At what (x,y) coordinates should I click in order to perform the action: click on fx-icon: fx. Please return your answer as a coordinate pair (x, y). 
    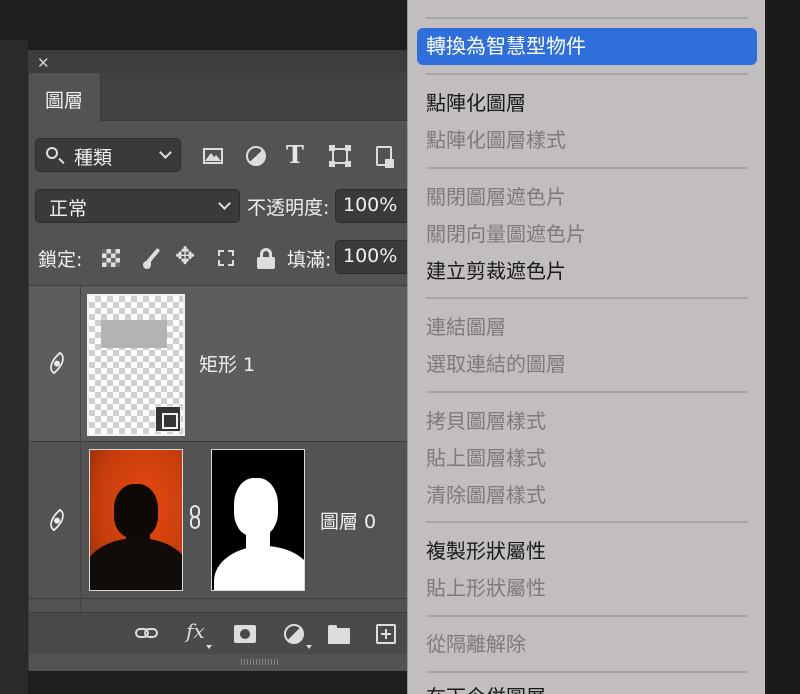
    Looking at the image, I should click on (201, 634).